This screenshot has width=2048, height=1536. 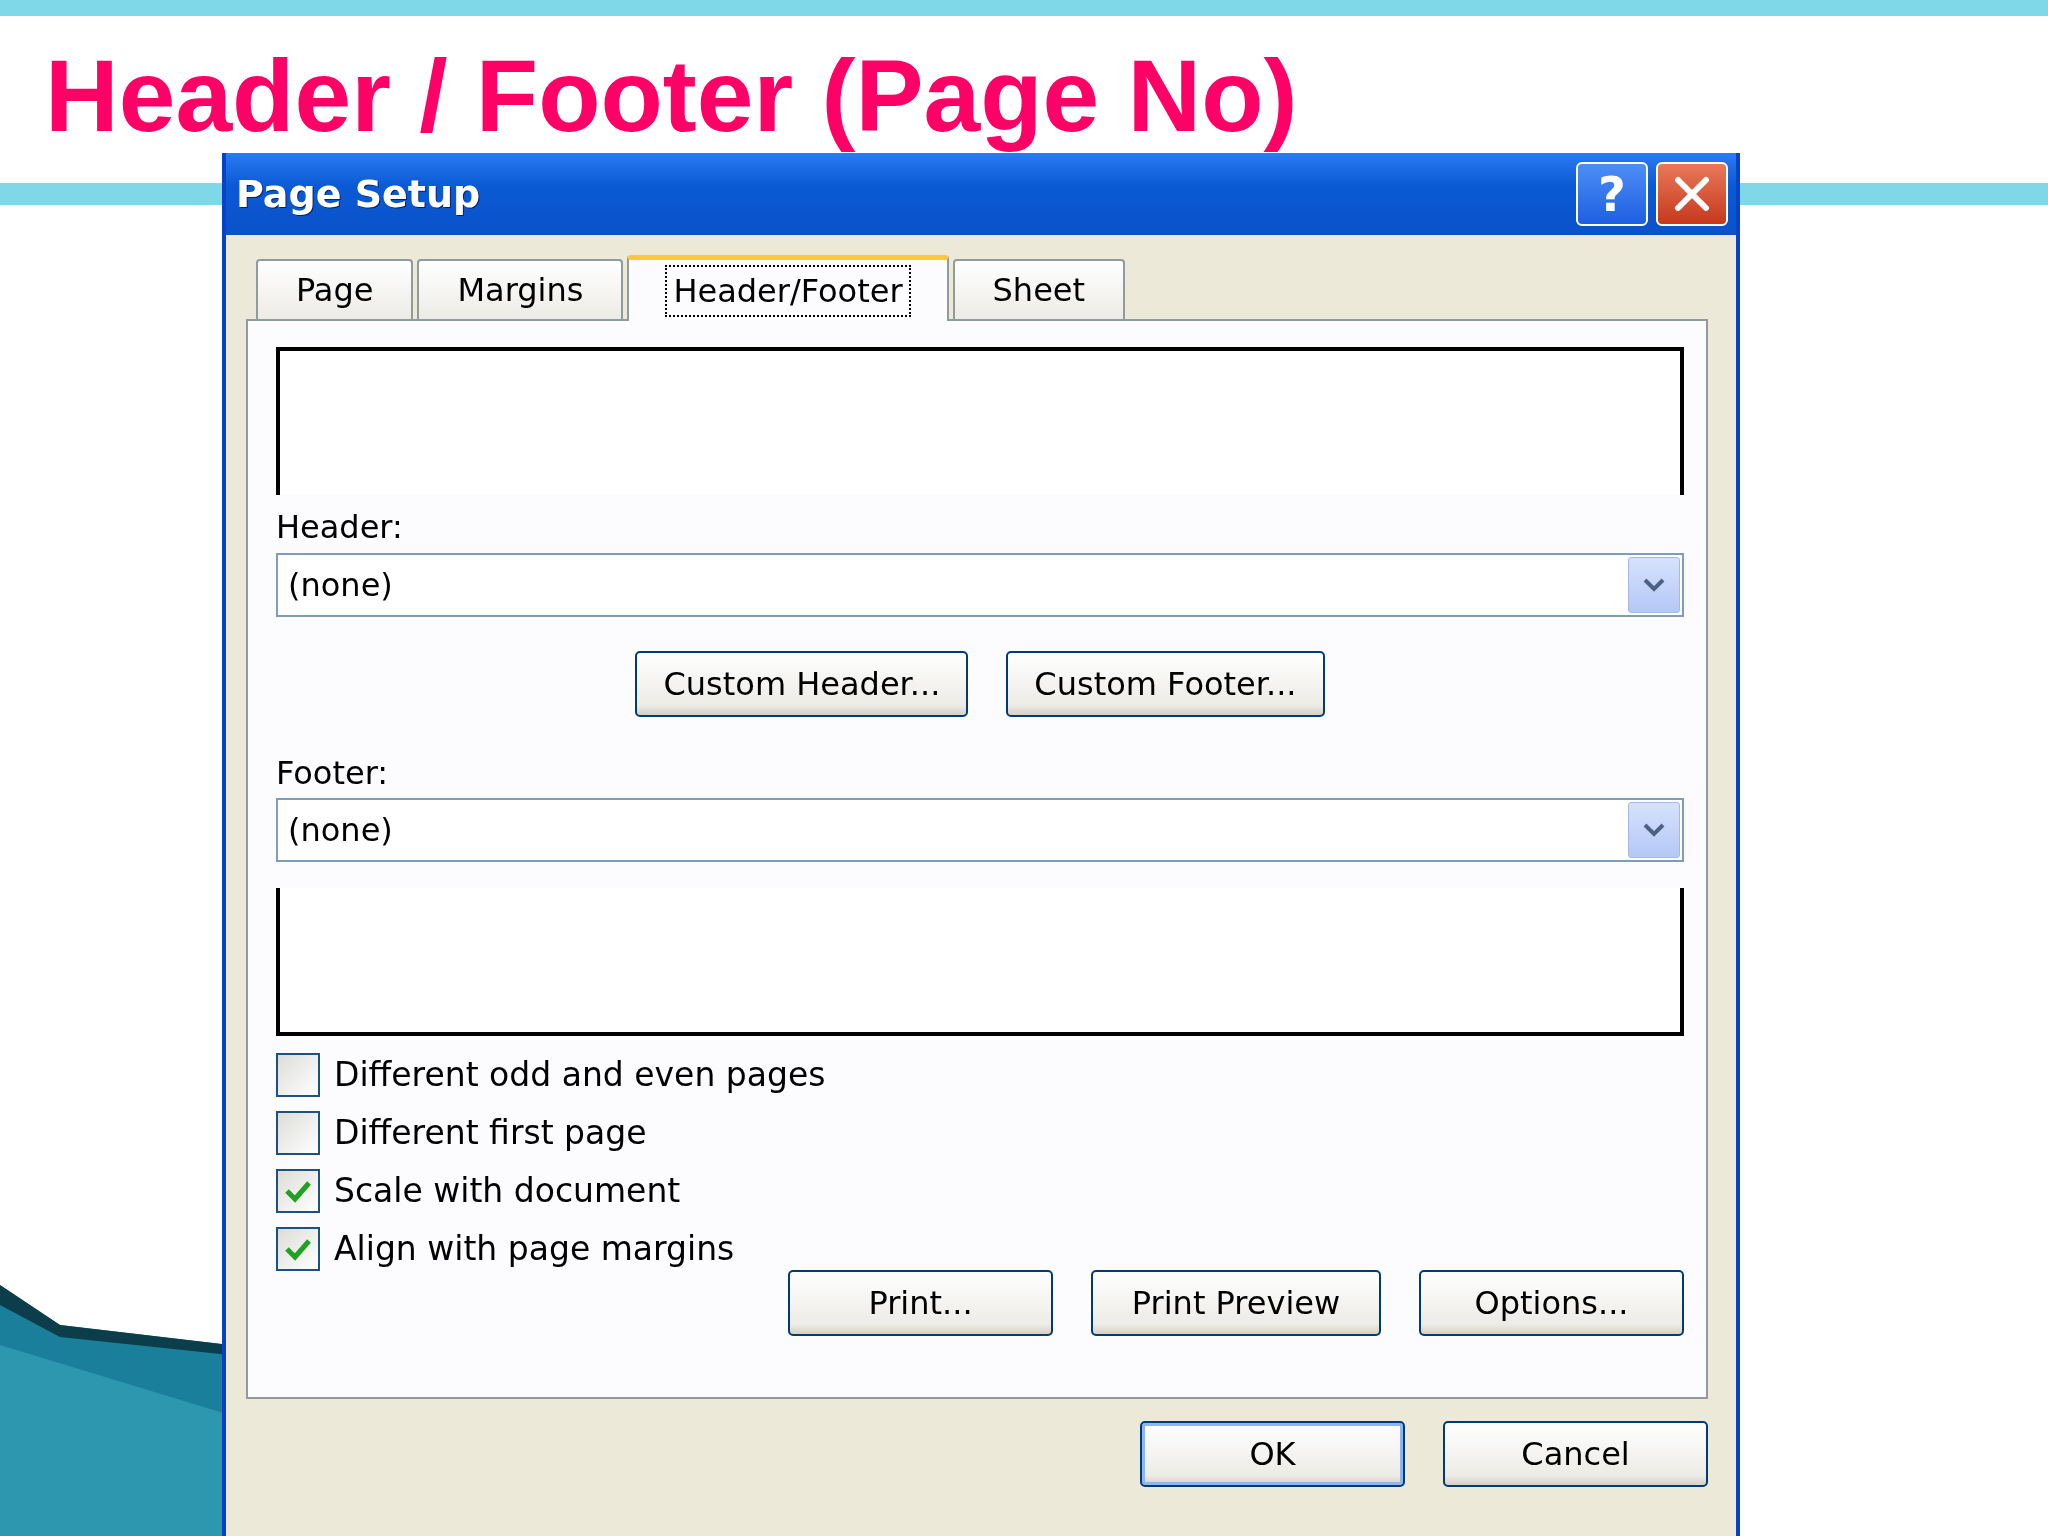 I want to click on dialog-button: OK, so click(x=1272, y=1454).